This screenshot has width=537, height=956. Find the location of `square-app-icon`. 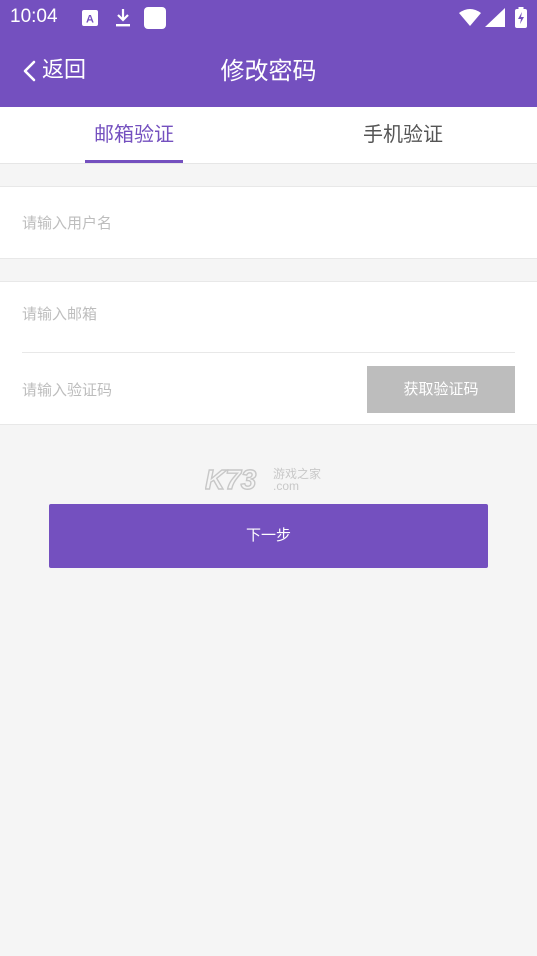

square-app-icon is located at coordinates (155, 18).